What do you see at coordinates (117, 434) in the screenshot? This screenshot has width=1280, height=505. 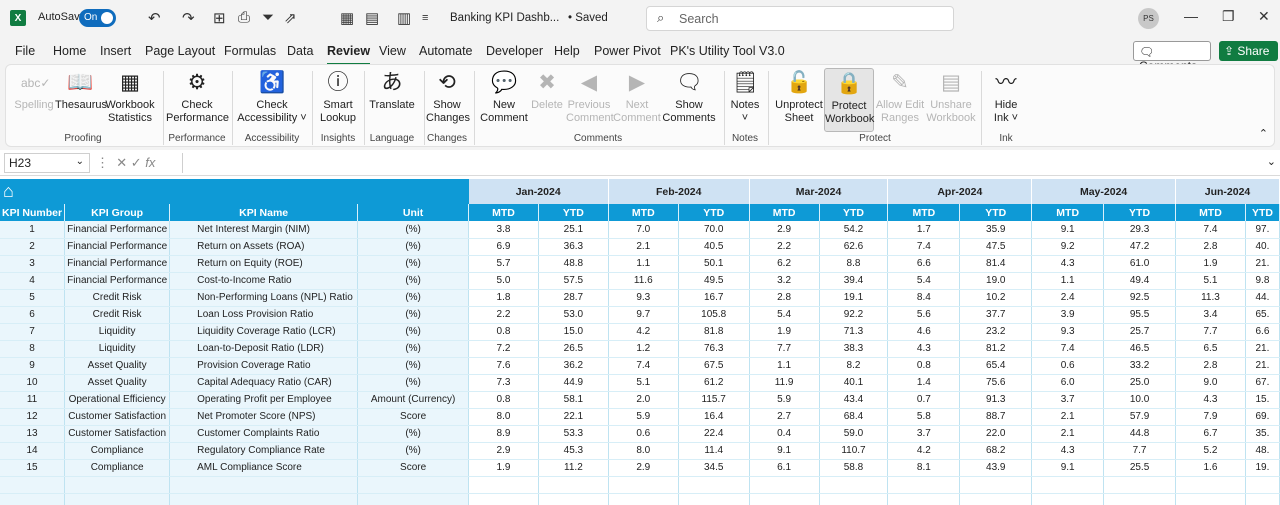 I see `kpi-cell: Customer Satisfaction` at bounding box center [117, 434].